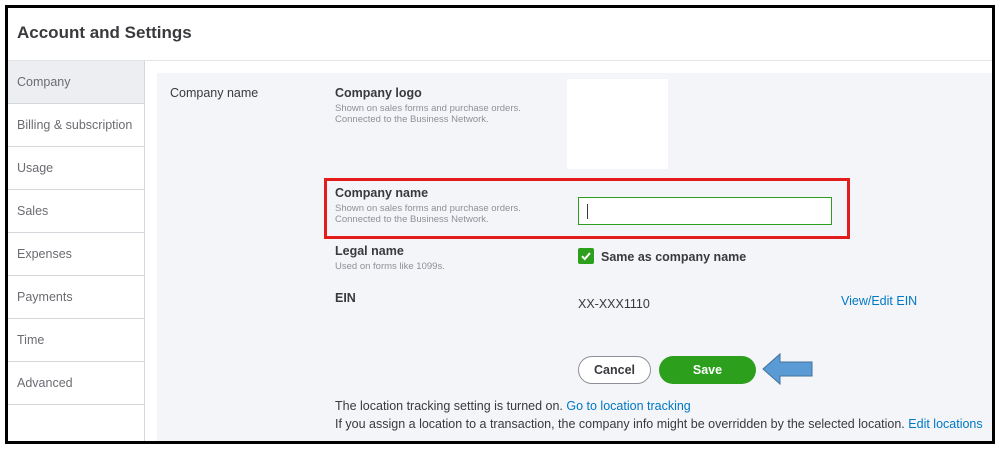 This screenshot has width=999, height=453. What do you see at coordinates (879, 301) in the screenshot?
I see `view-edit-ein-link: View/Edit EIN` at bounding box center [879, 301].